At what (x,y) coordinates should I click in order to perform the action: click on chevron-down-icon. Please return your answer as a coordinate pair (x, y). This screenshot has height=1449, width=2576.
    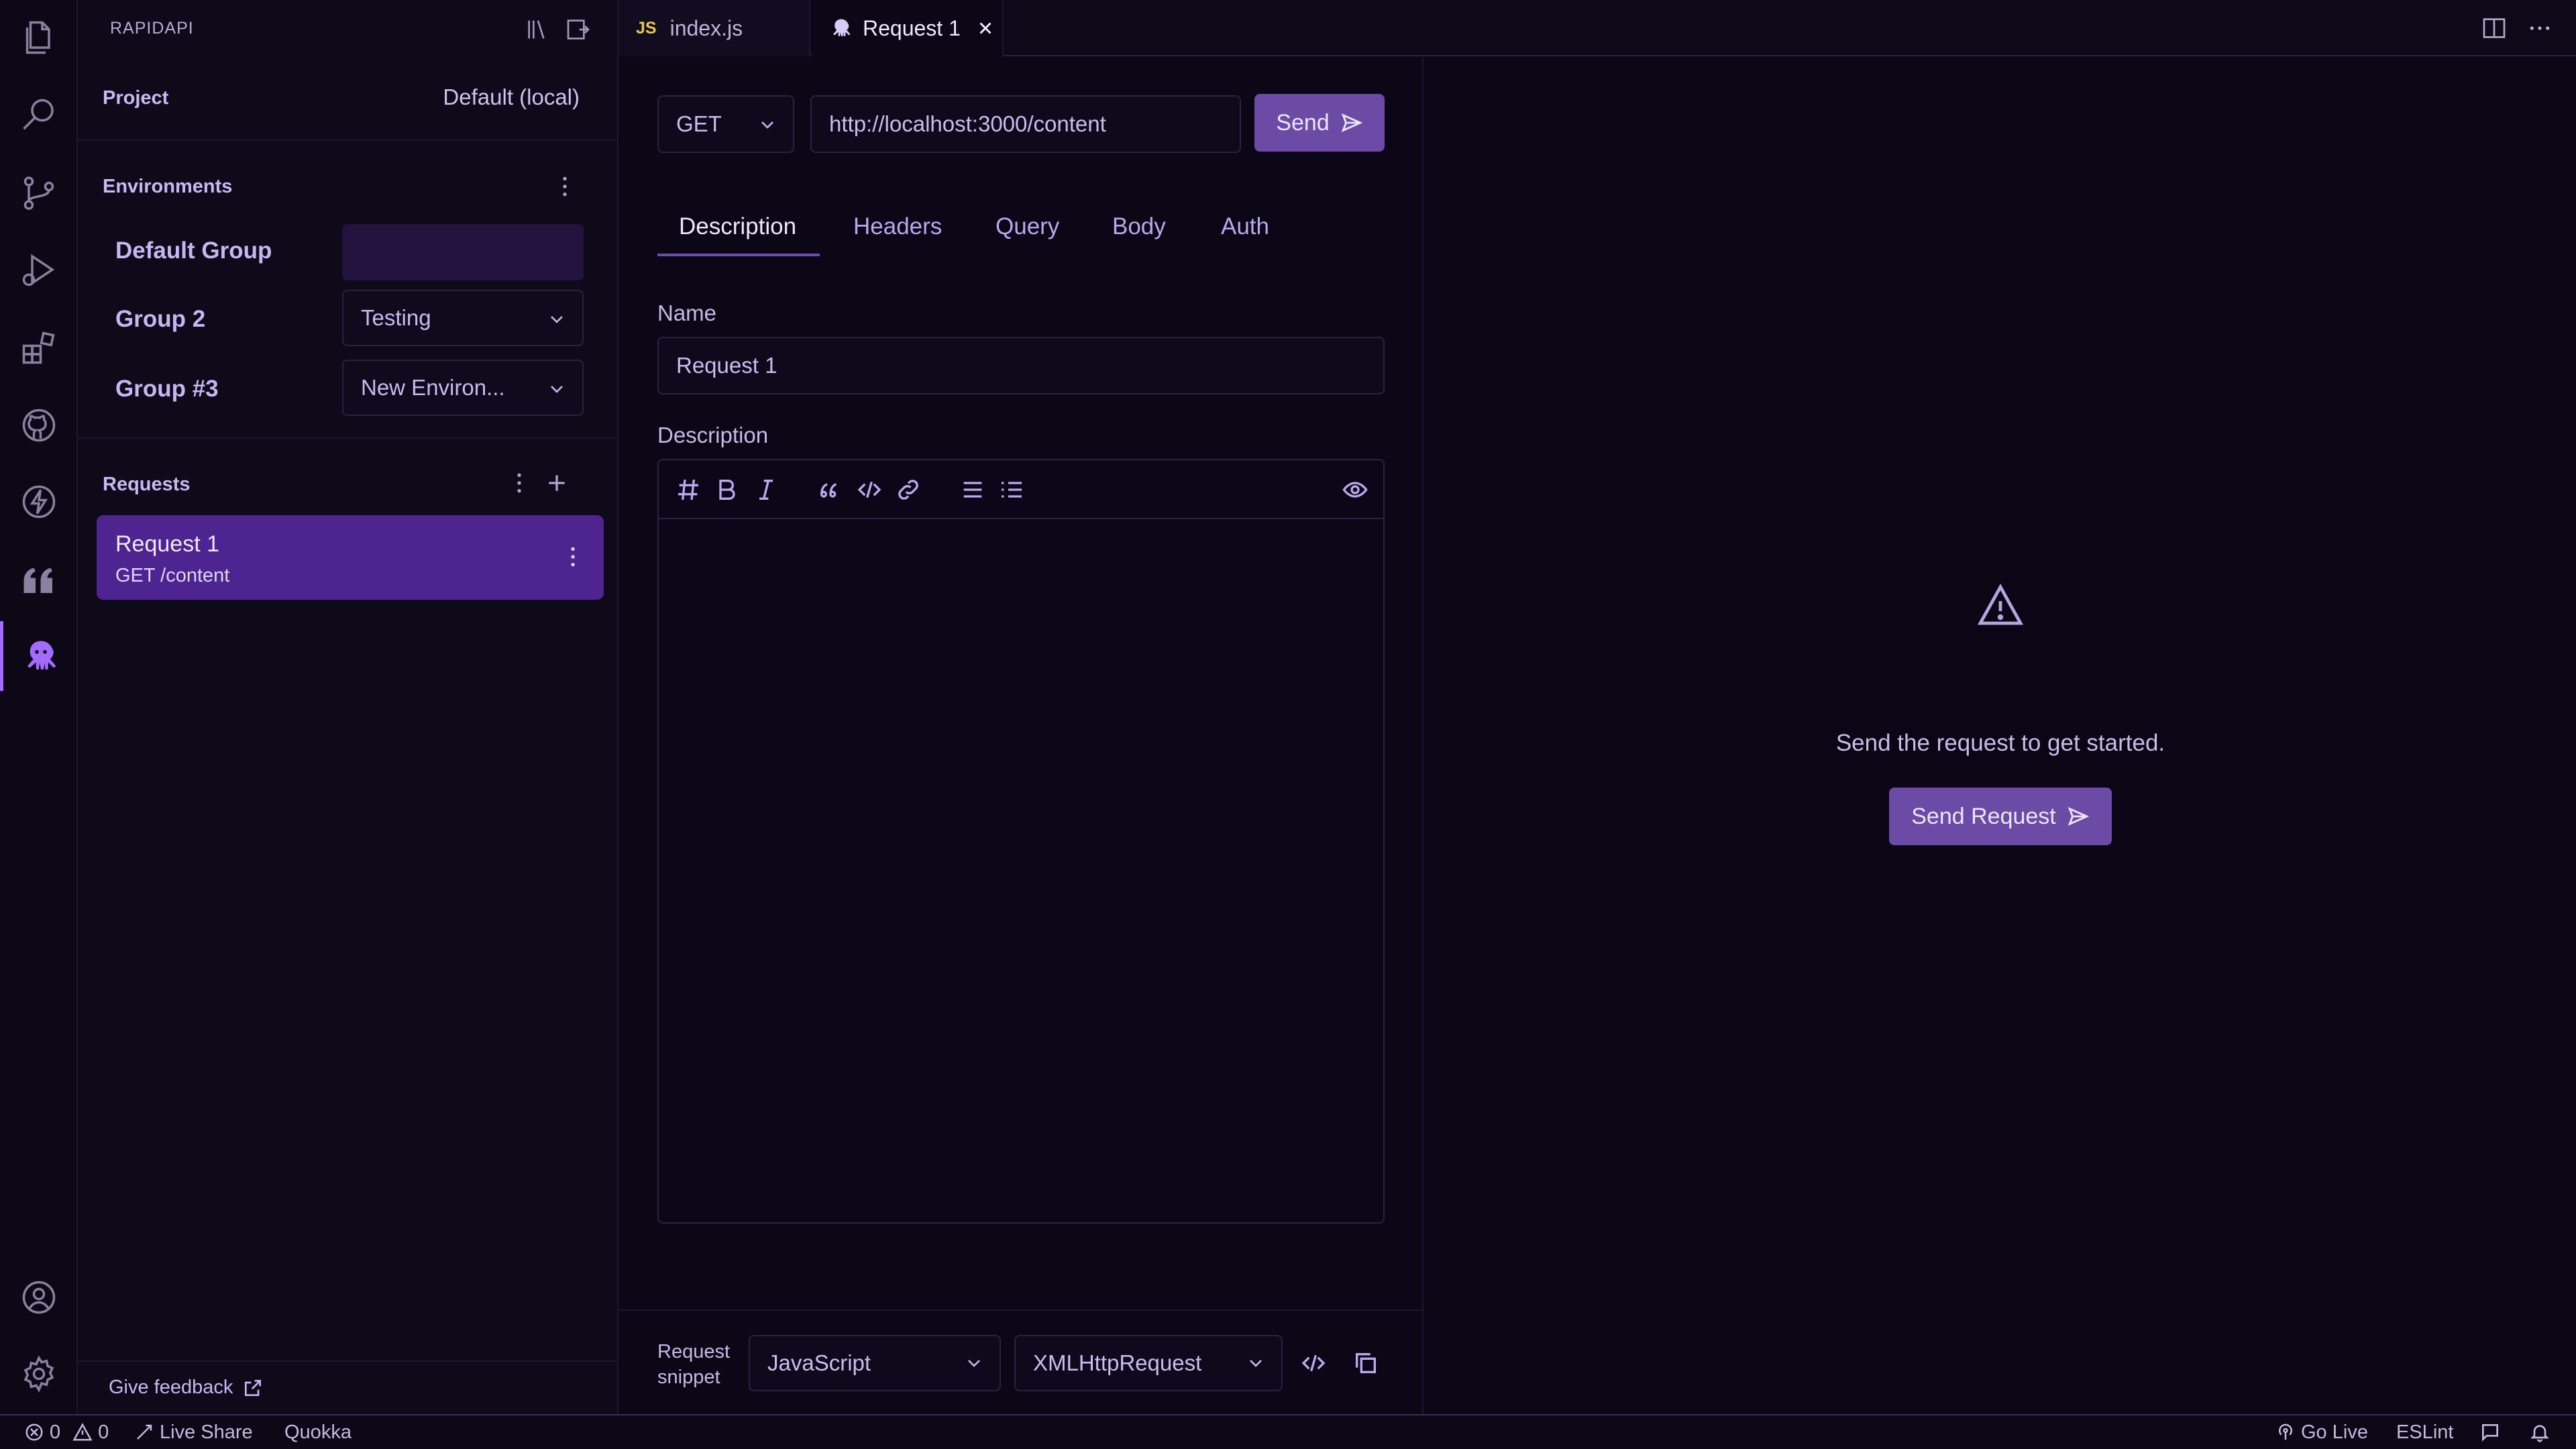
    Looking at the image, I should click on (974, 1363).